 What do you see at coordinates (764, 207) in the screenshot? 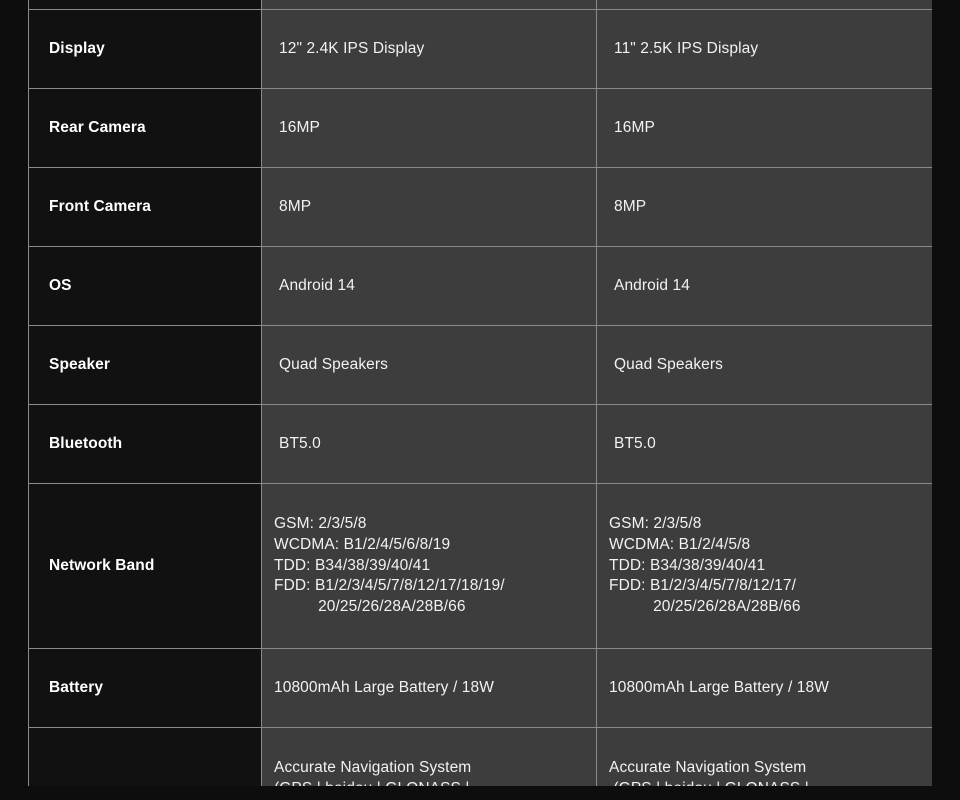
I see `spec-value-front-camera-col2: 8MP` at bounding box center [764, 207].